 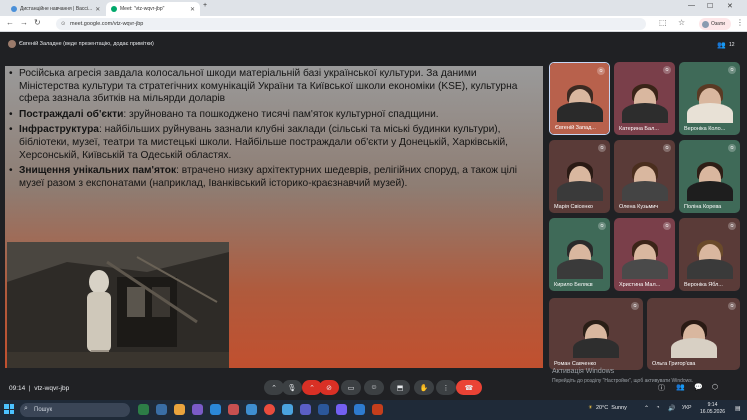 I want to click on search-icon: ⌕, so click(x=26, y=408).